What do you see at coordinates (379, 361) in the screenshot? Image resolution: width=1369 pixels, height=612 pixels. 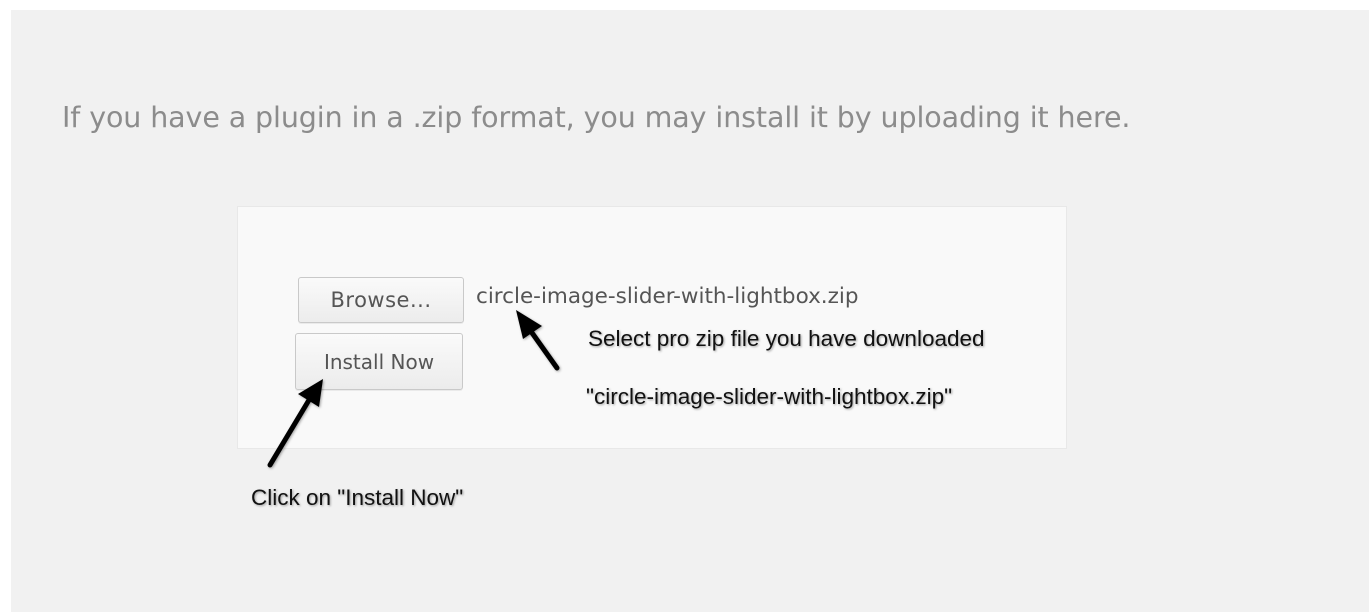 I see `install-now-button: Install Now` at bounding box center [379, 361].